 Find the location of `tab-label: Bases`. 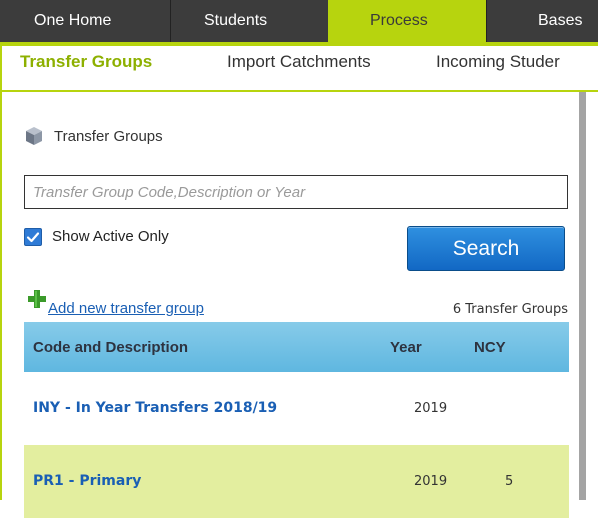

tab-label: Bases is located at coordinates (560, 20).